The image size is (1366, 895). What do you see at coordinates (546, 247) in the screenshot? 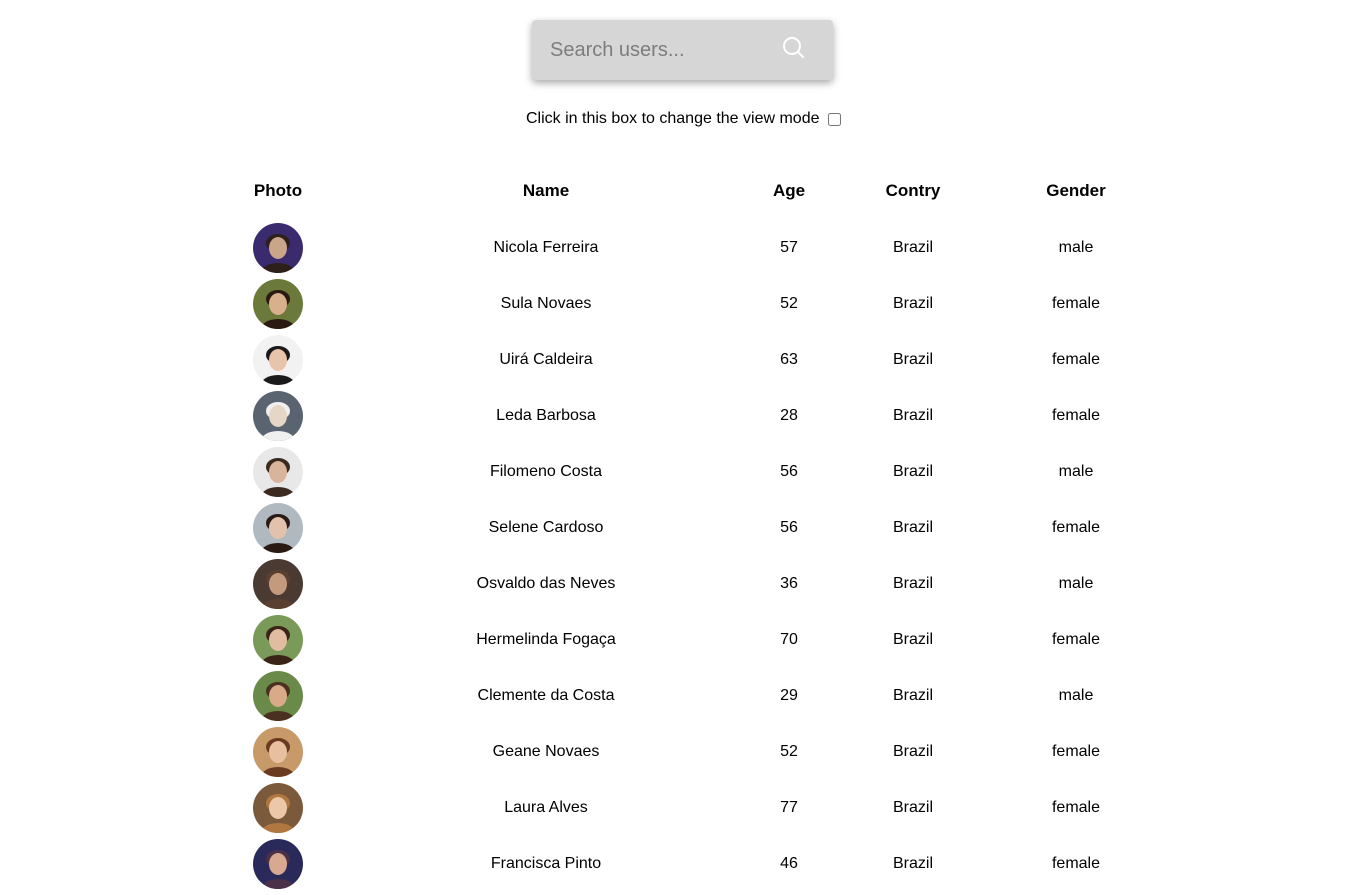
I see `cell-name: Nicola Ferreira` at bounding box center [546, 247].